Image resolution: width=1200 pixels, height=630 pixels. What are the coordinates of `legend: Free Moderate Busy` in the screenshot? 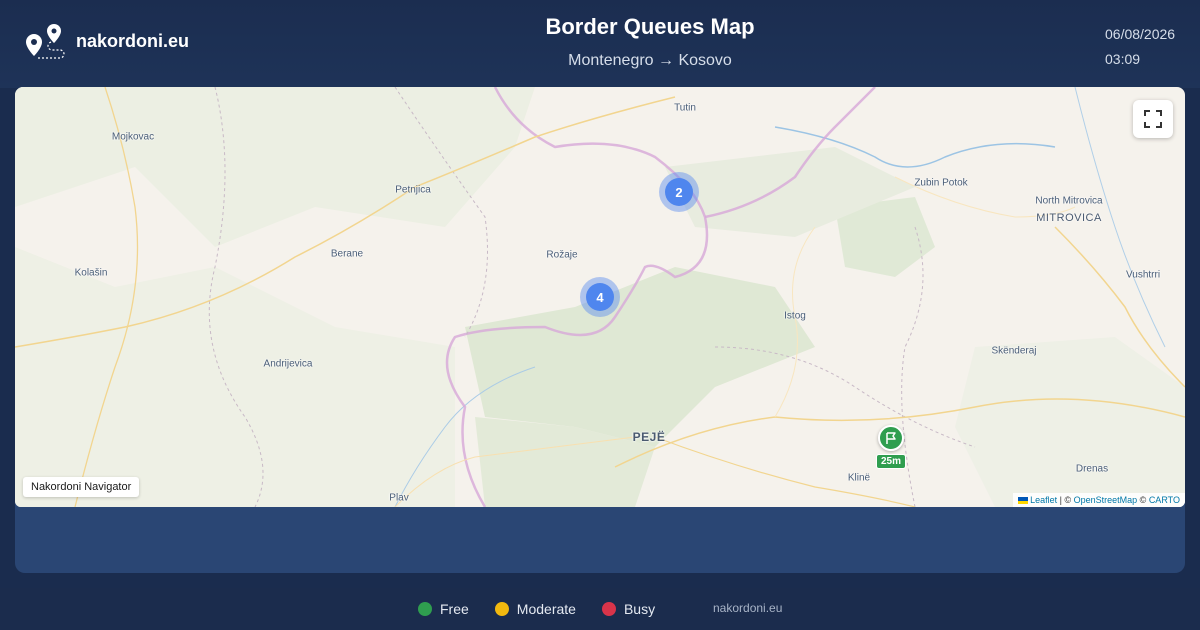 It's located at (549, 609).